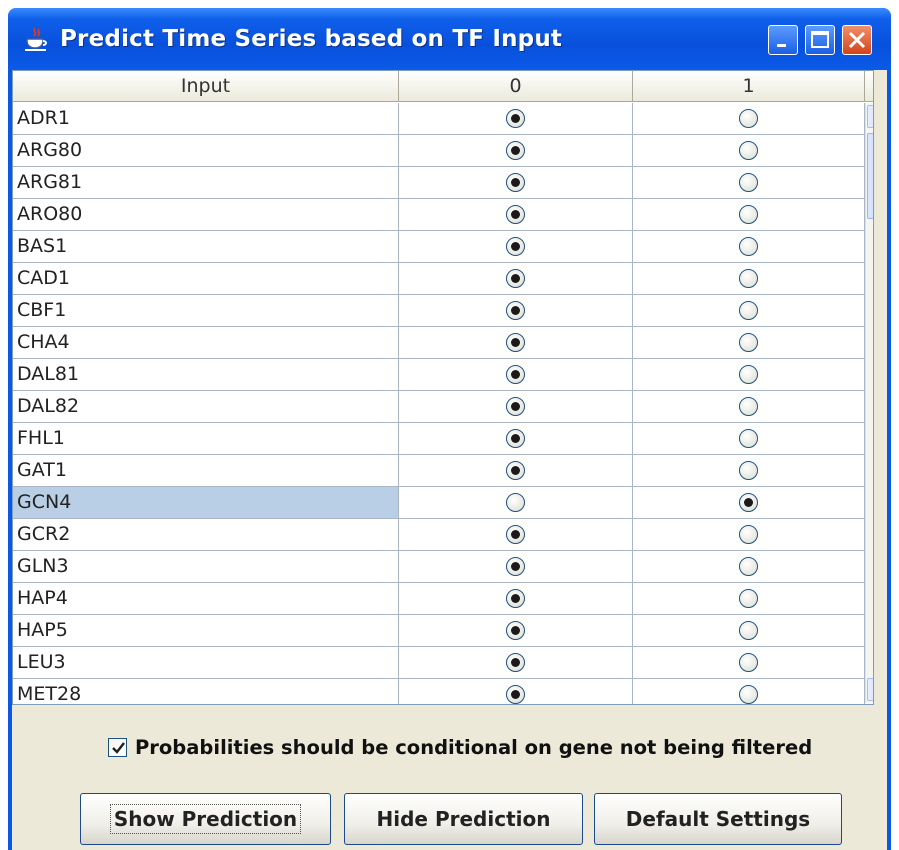 This screenshot has width=899, height=850. I want to click on table-row: HAP5, so click(439, 631).